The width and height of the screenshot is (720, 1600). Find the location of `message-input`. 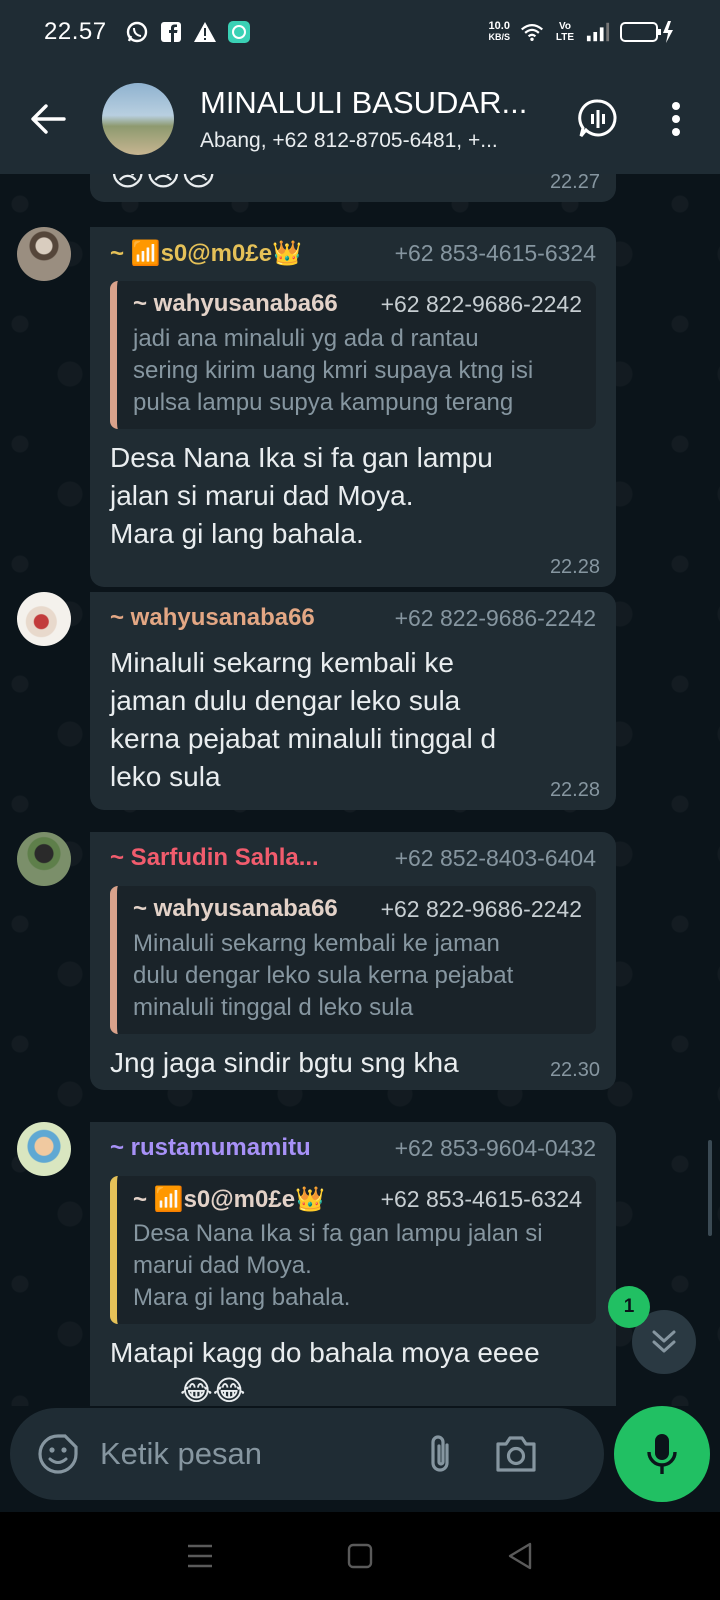

message-input is located at coordinates (245, 1454).